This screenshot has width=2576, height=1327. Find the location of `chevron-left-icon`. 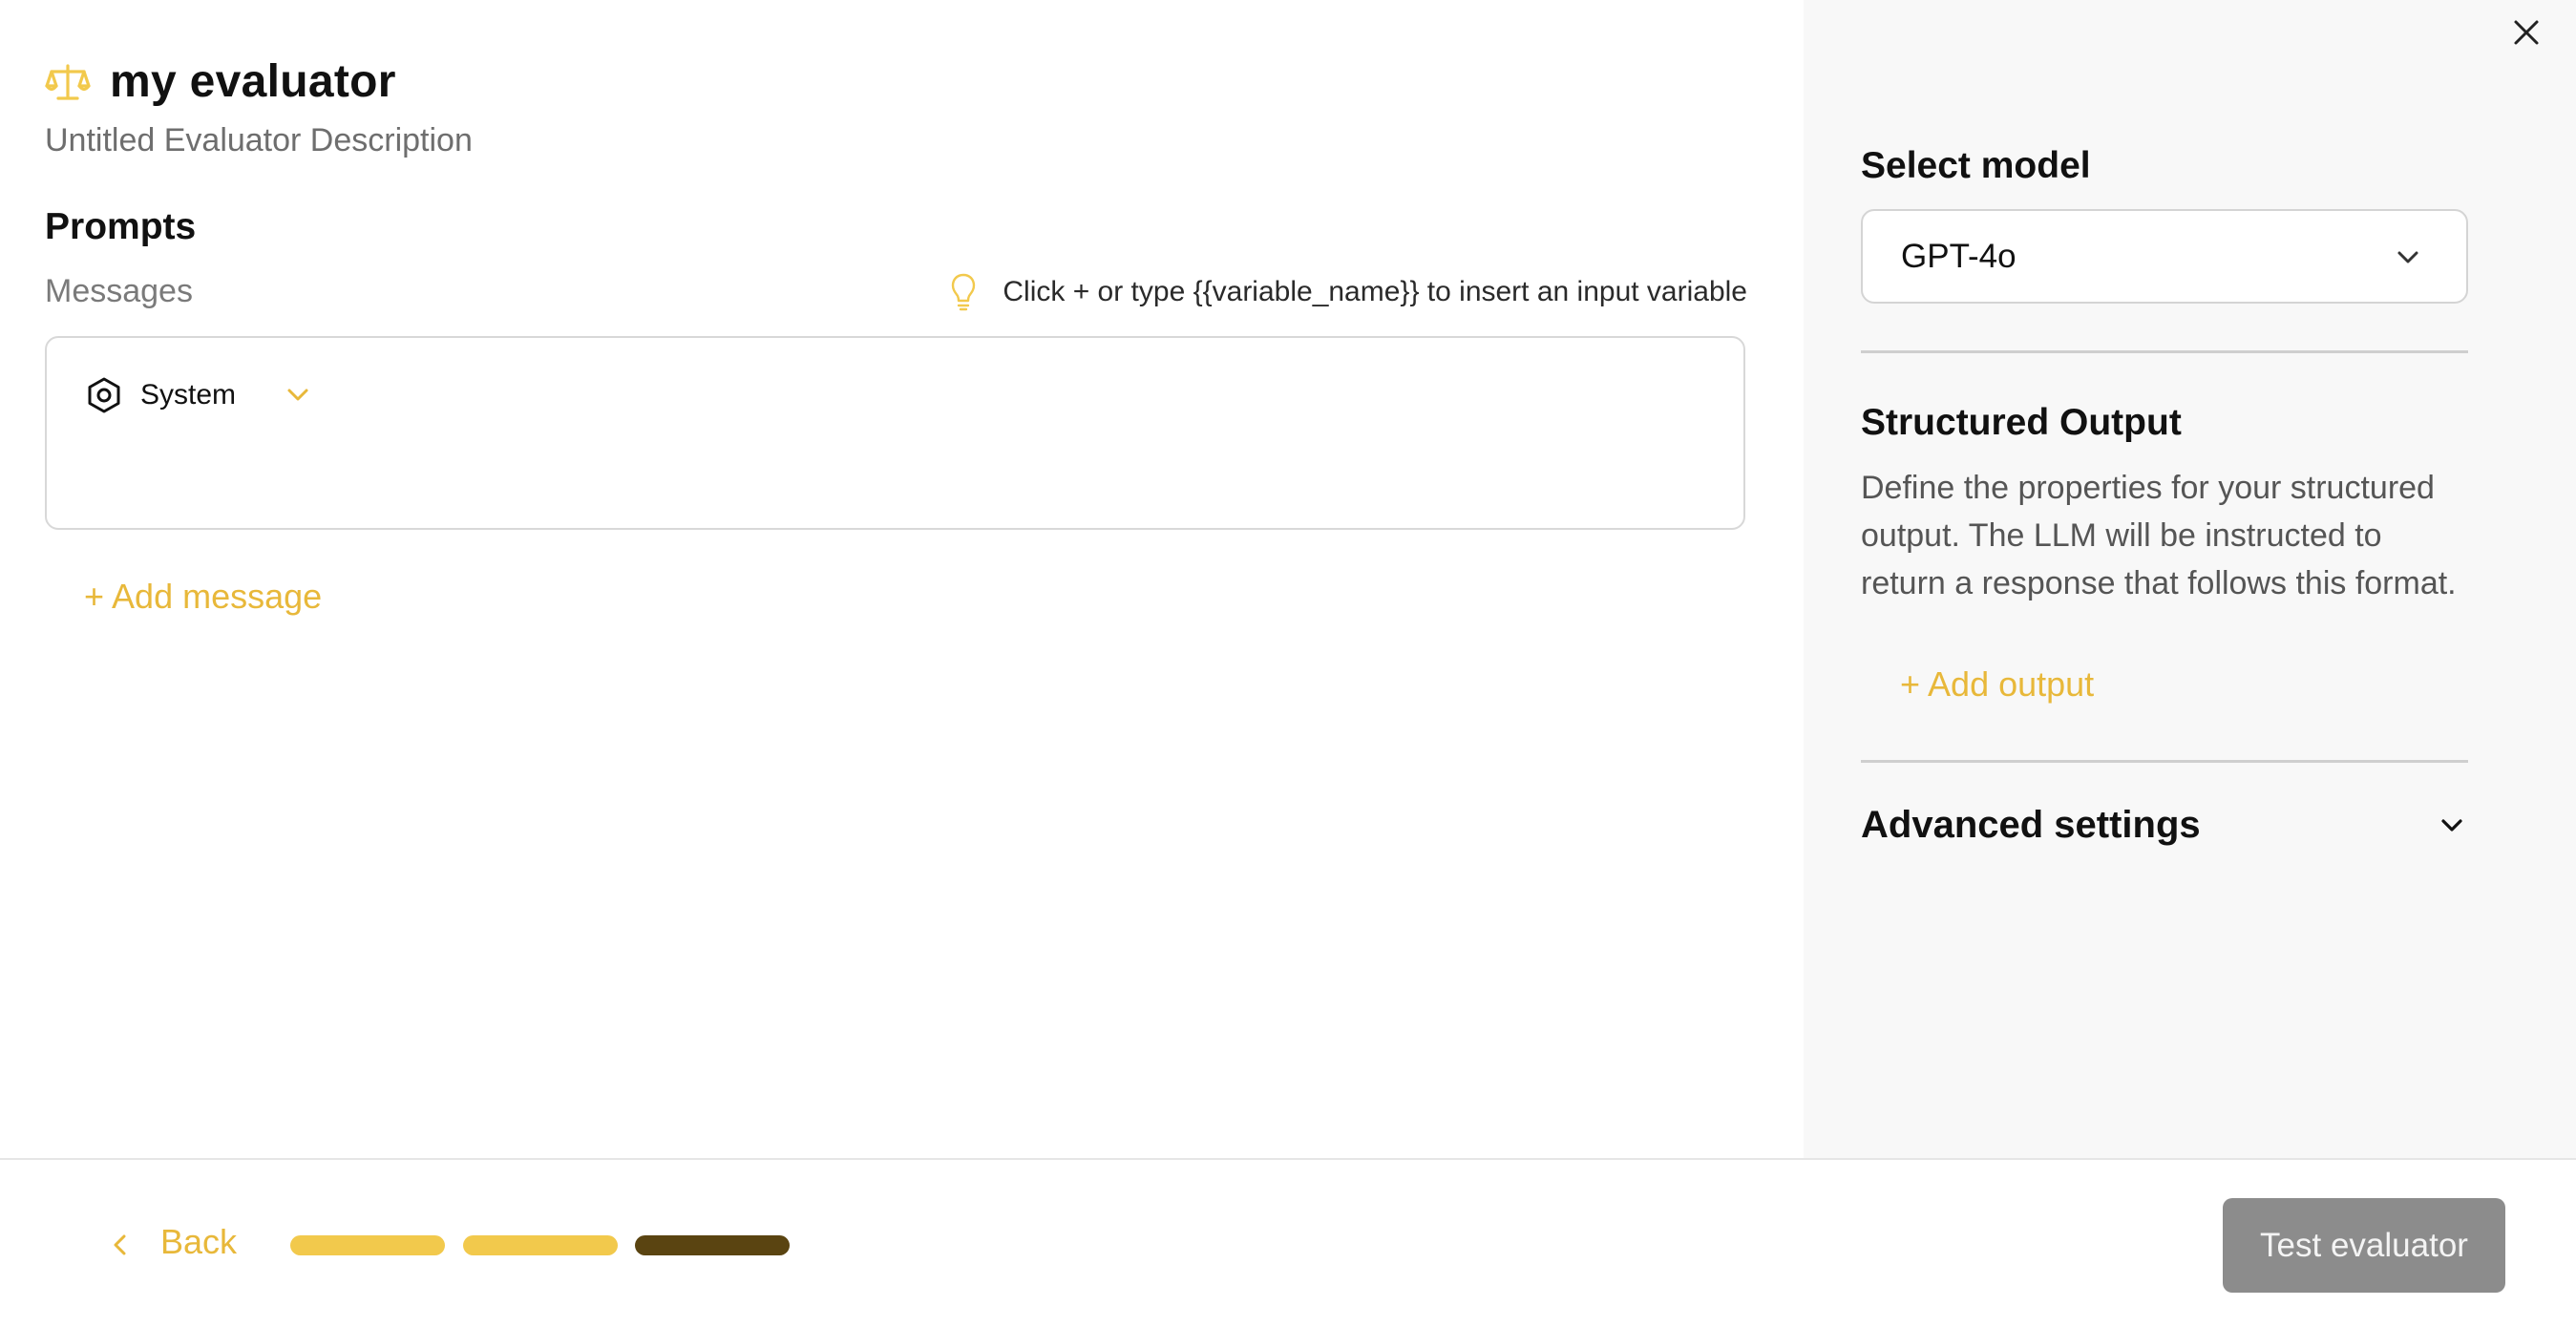

chevron-left-icon is located at coordinates (120, 1242).